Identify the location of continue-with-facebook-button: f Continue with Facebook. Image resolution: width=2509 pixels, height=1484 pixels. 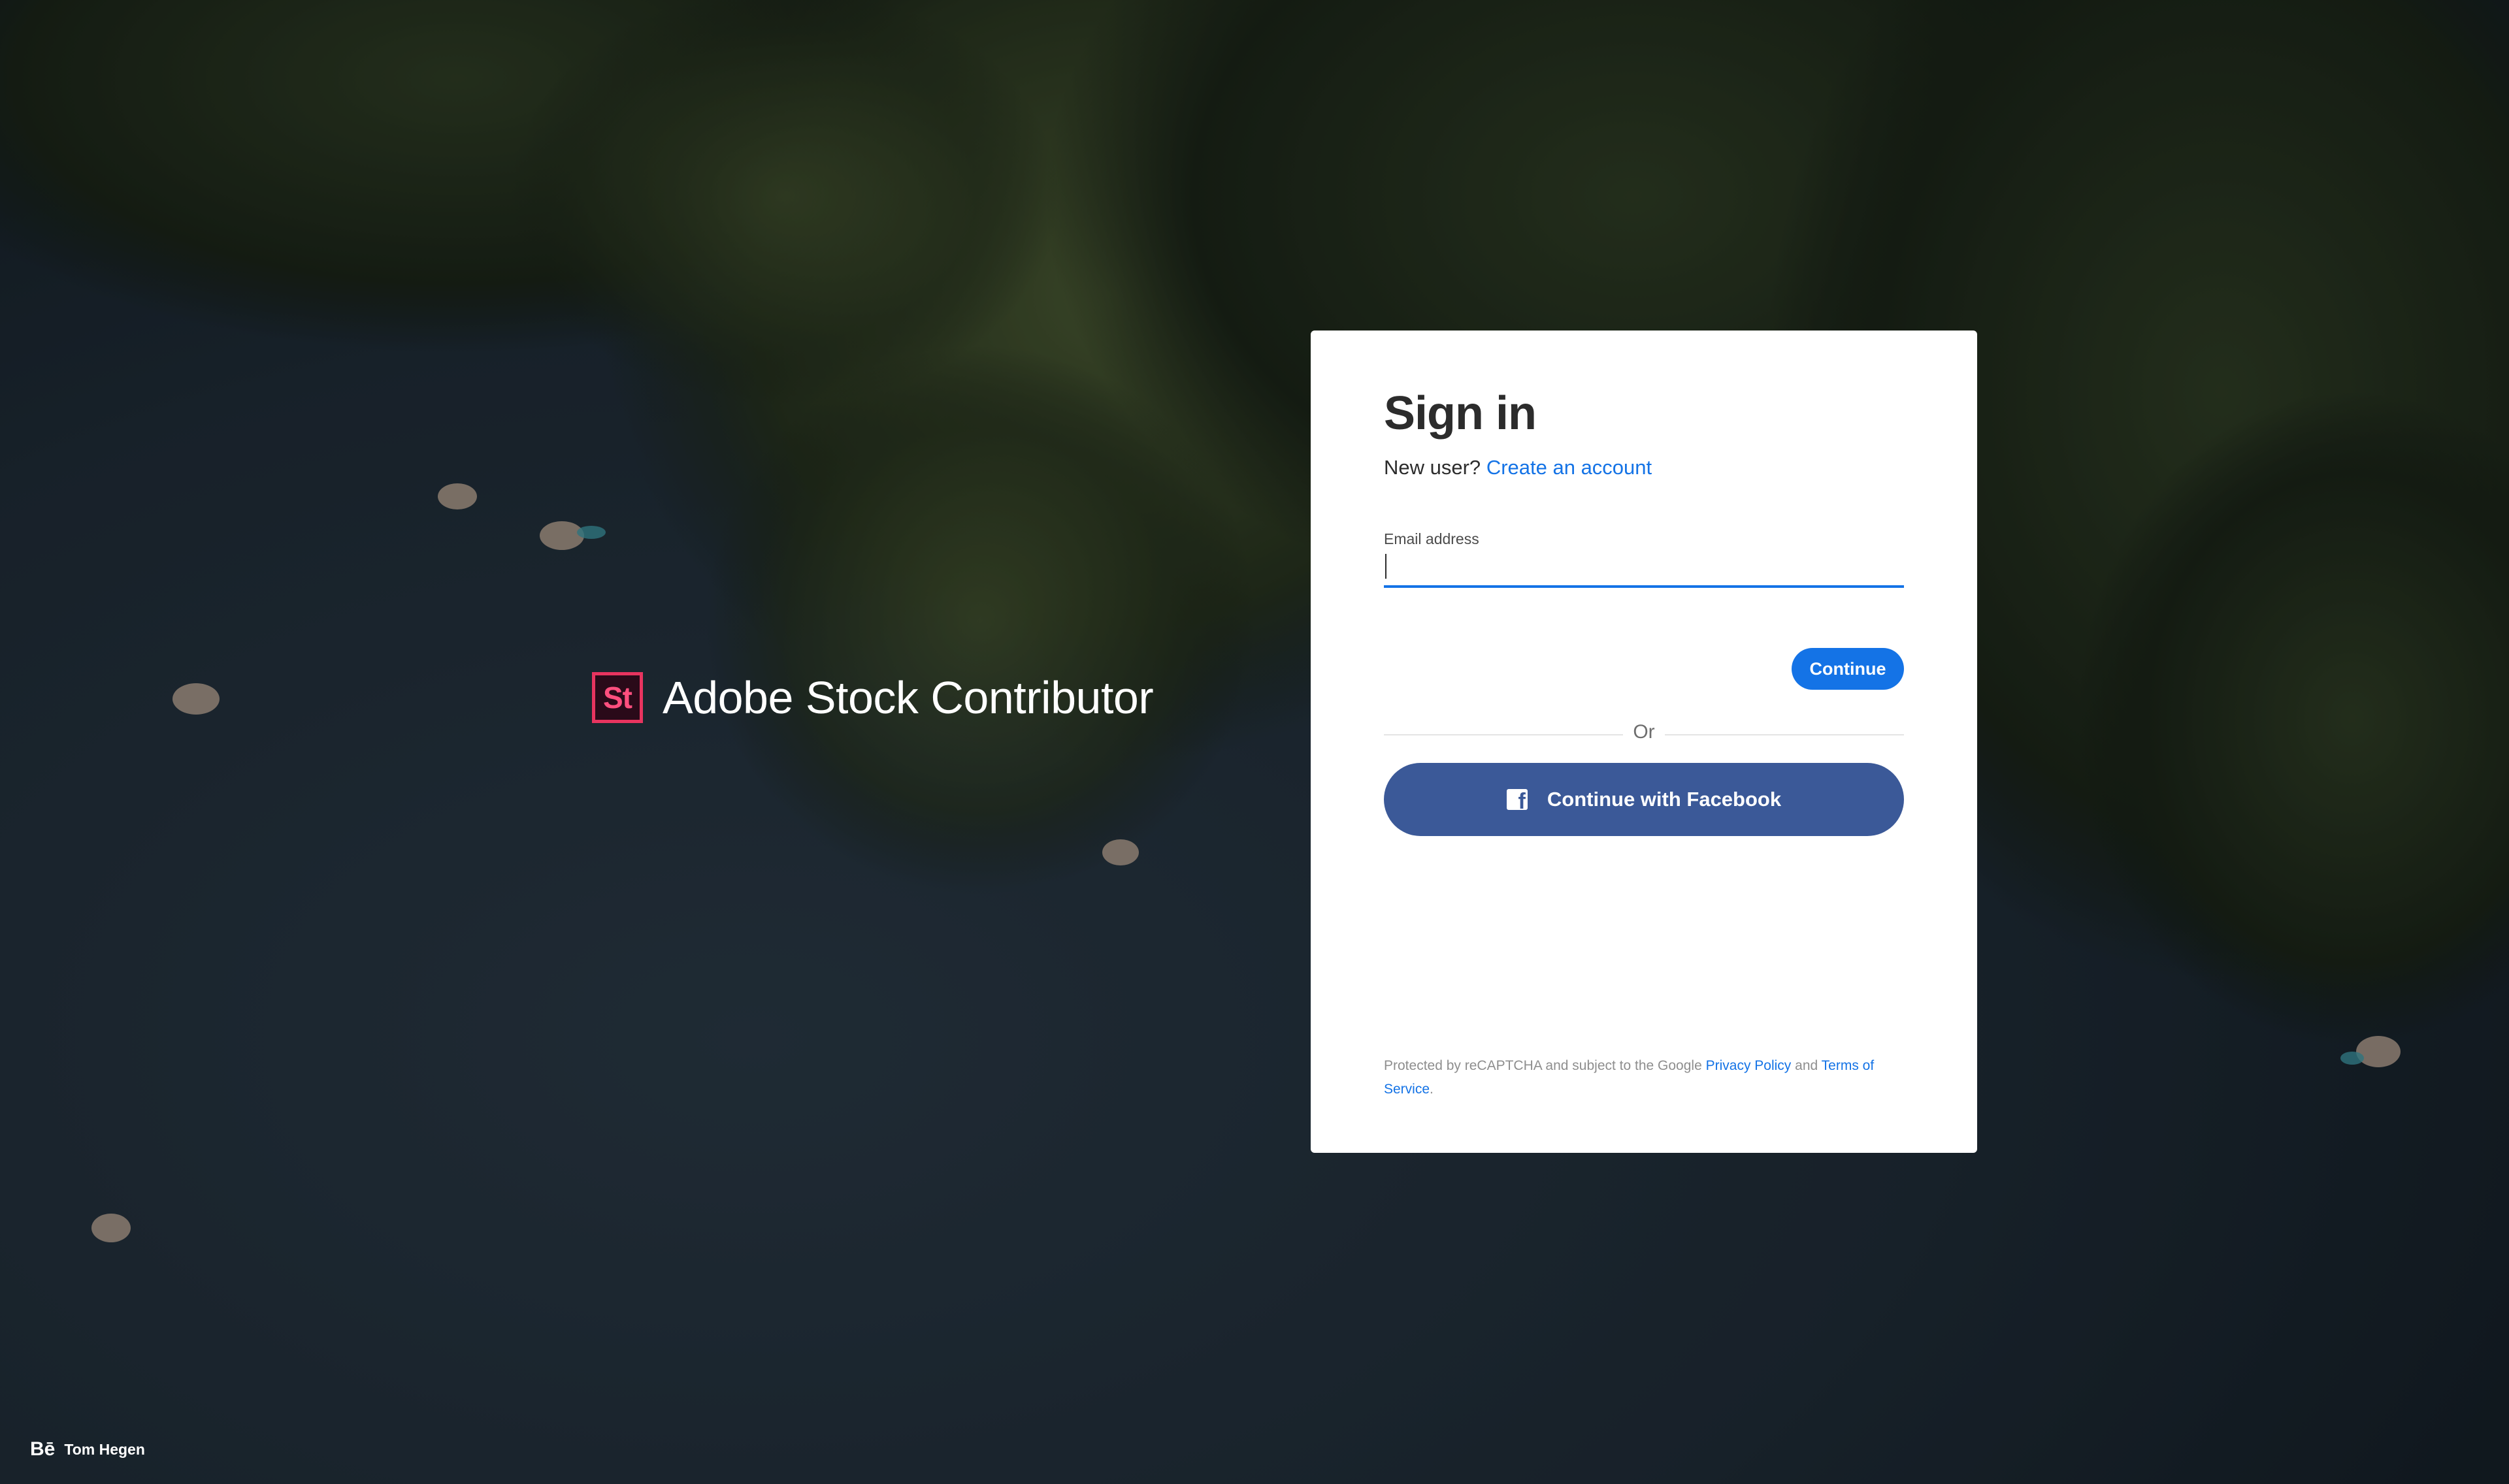
(1644, 799).